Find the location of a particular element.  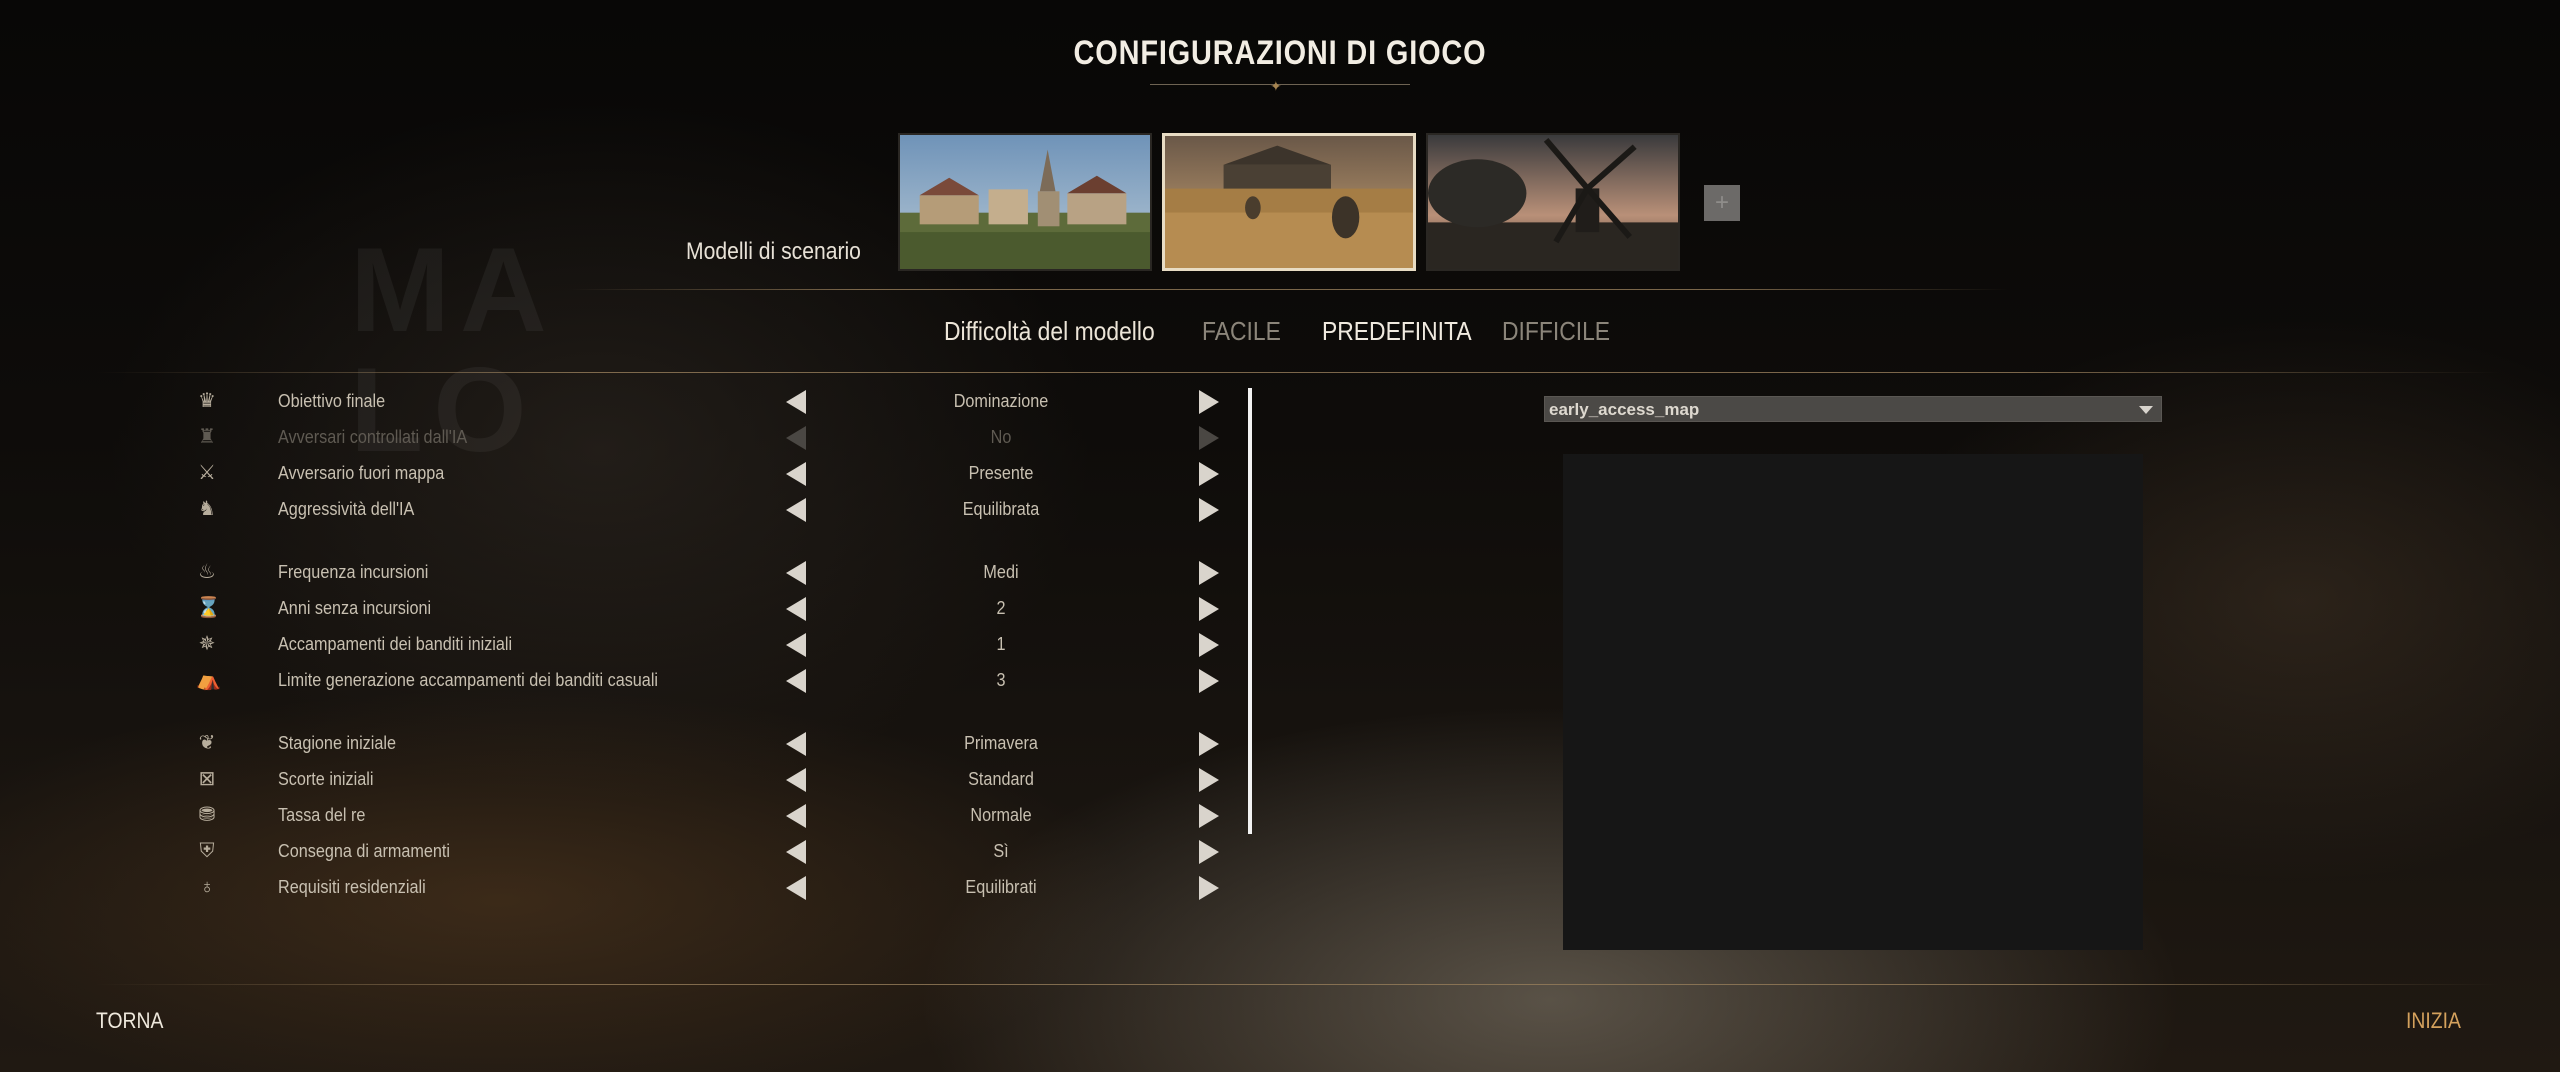

crown-objective-icon: ♛ is located at coordinates (207, 401).